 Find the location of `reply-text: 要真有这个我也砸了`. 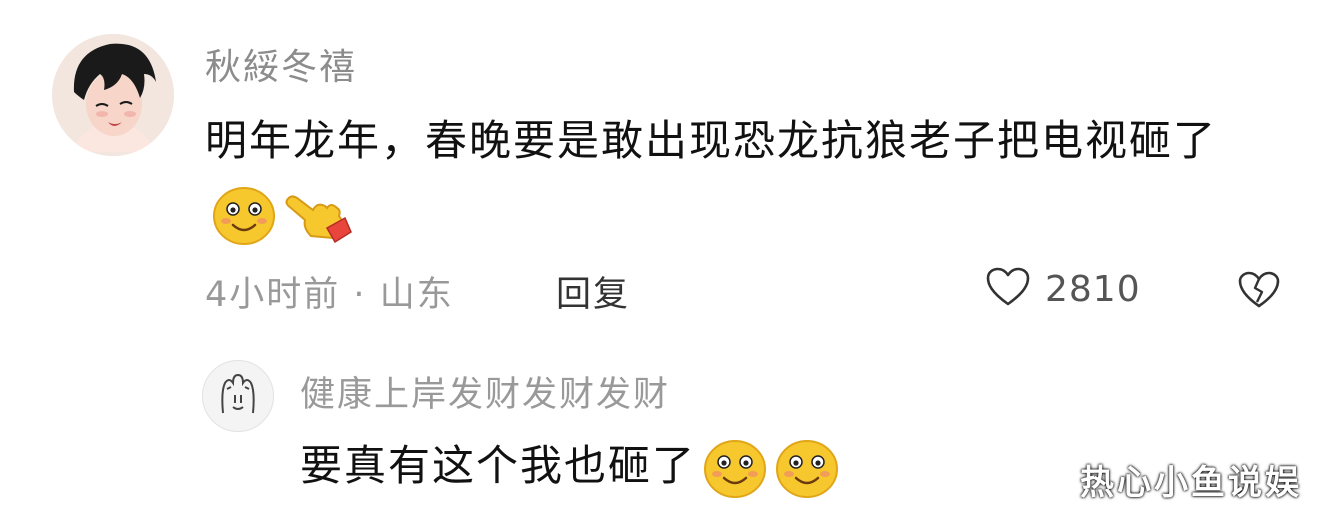

reply-text: 要真有这个我也砸了 is located at coordinates (498, 465).